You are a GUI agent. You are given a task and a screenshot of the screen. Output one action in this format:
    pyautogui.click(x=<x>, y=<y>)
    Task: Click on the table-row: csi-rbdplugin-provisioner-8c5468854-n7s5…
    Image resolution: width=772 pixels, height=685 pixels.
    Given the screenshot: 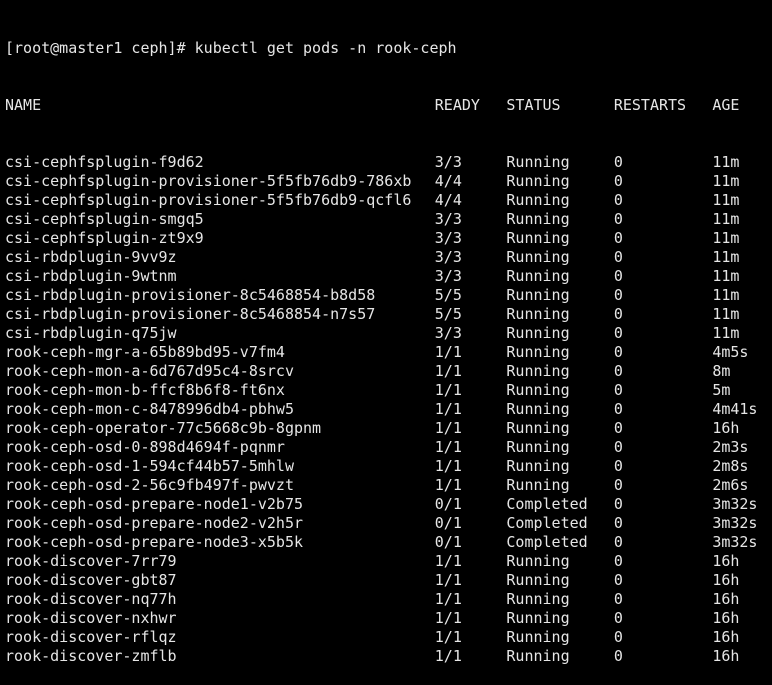 What is the action you would take?
    pyautogui.click(x=388, y=314)
    